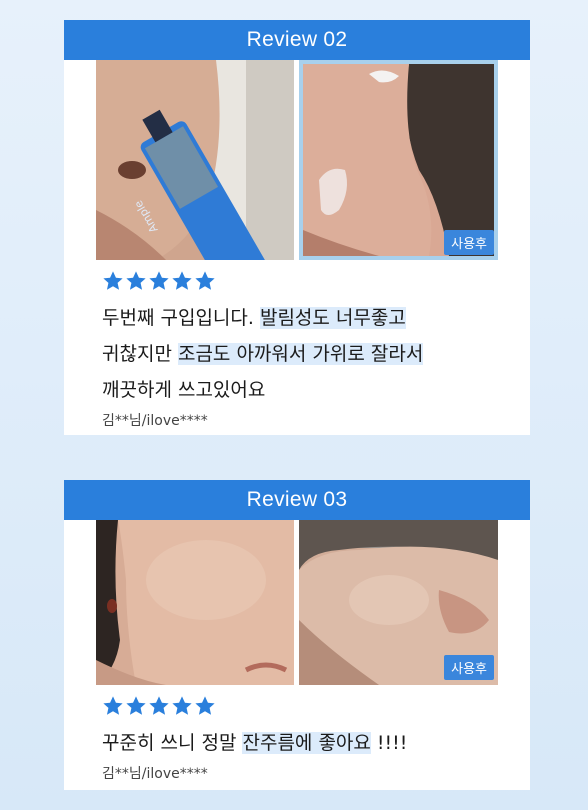 The height and width of the screenshot is (810, 588). What do you see at coordinates (332, 318) in the screenshot?
I see `review-text-highlight: 발림성도 너무좋고` at bounding box center [332, 318].